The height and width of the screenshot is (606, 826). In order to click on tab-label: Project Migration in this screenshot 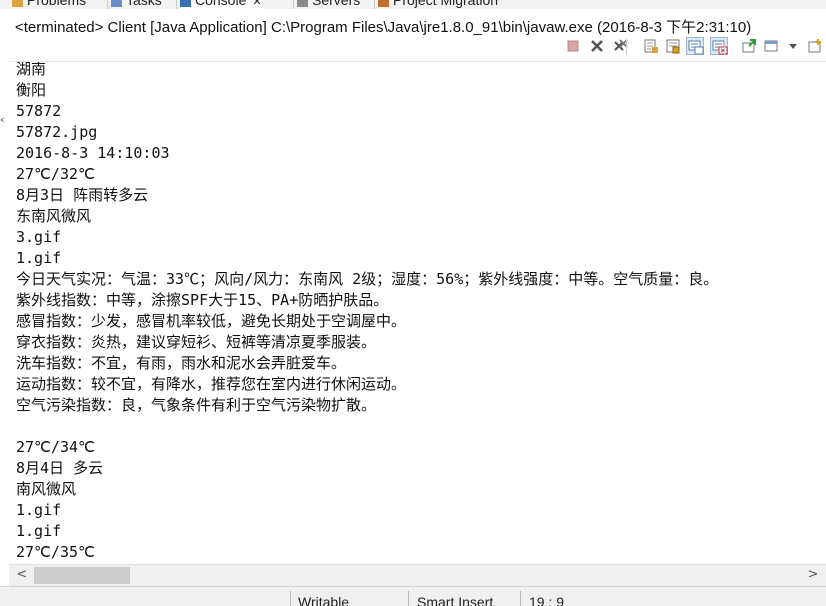, I will do `click(446, 4)`.